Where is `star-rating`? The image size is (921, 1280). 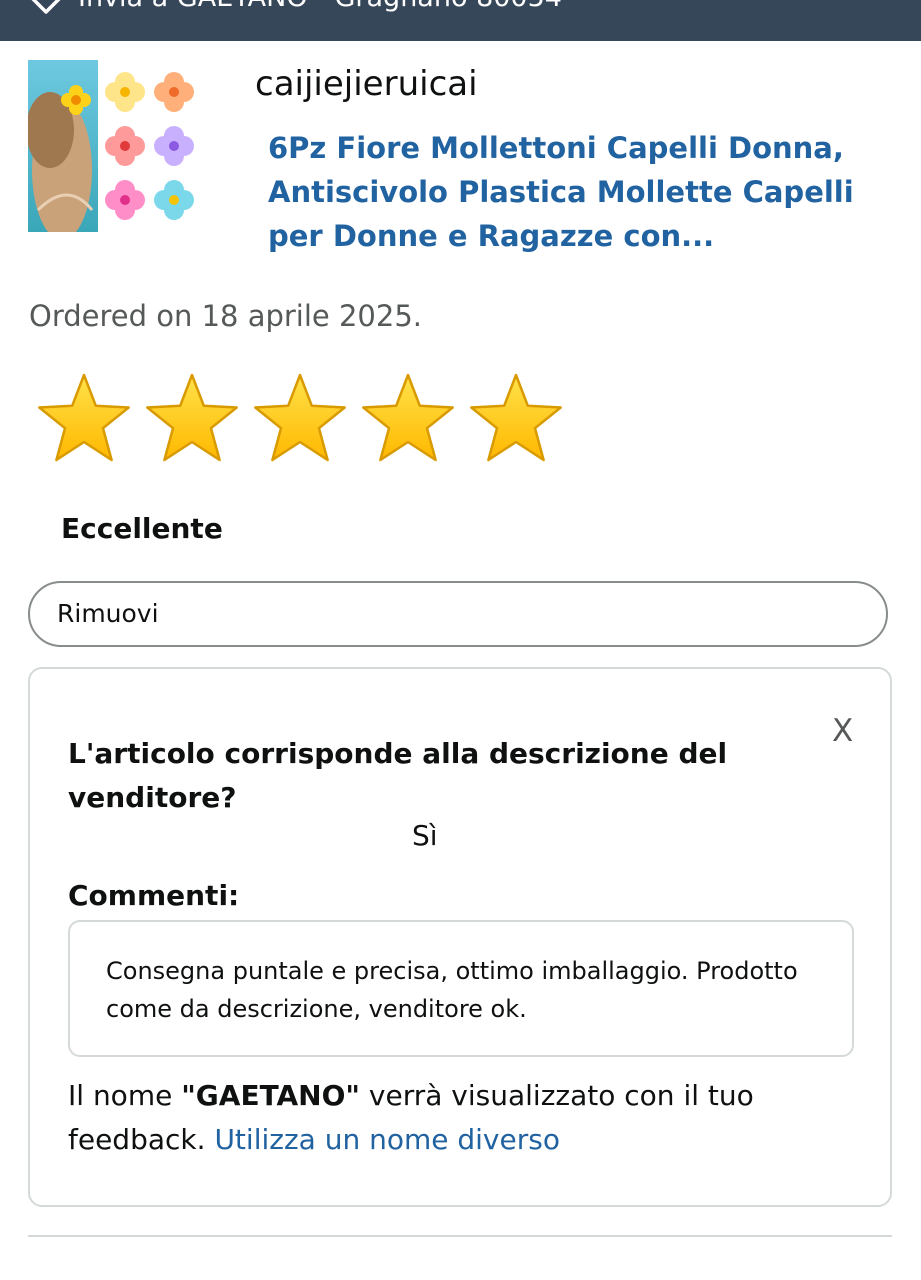 star-rating is located at coordinates (304, 420).